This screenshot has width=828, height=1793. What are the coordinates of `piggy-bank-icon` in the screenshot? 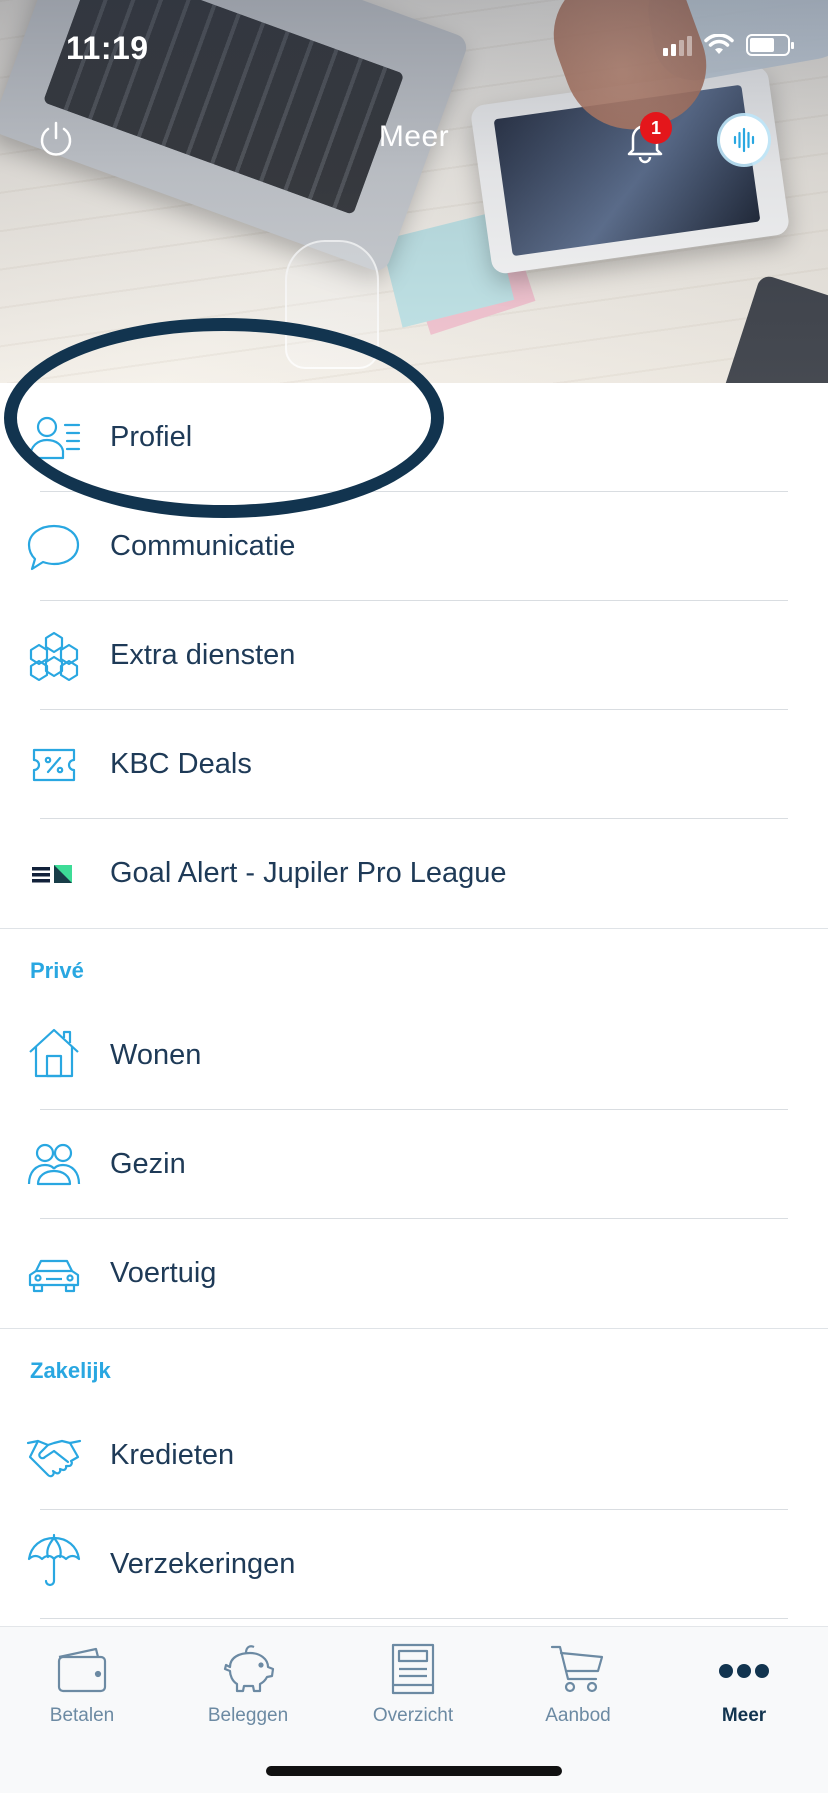 It's located at (249, 1669).